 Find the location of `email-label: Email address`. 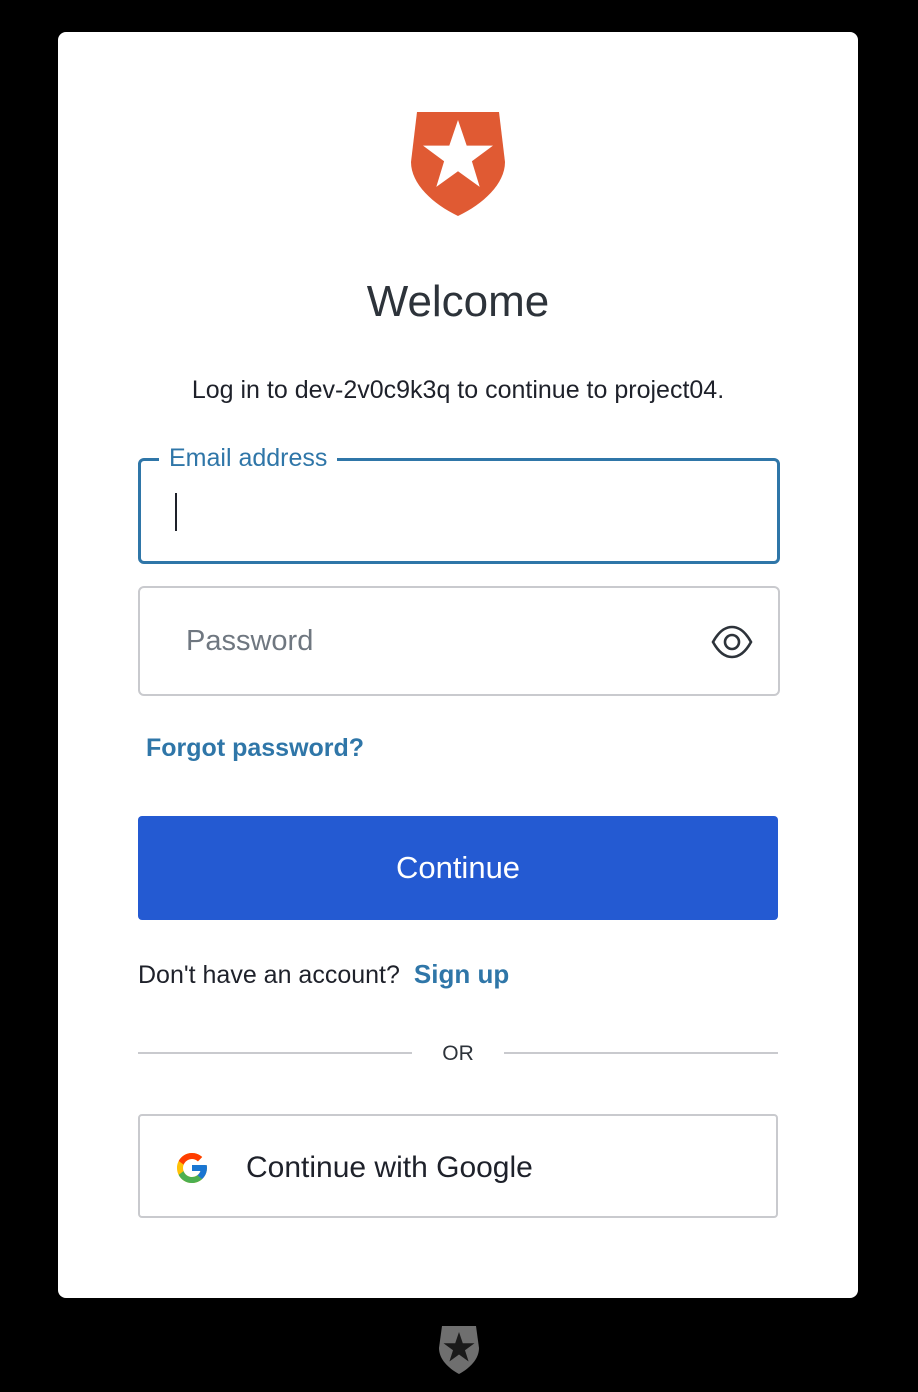

email-label: Email address is located at coordinates (248, 458).